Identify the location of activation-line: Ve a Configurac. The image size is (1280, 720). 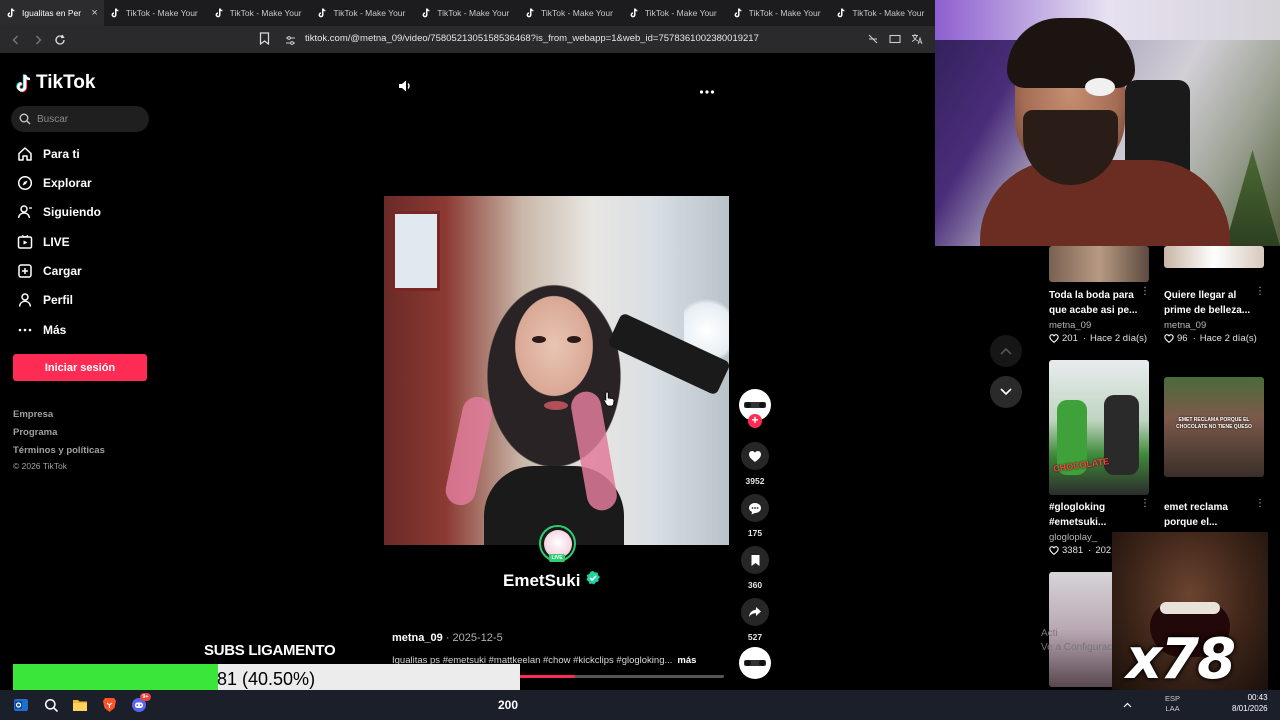
(1077, 647).